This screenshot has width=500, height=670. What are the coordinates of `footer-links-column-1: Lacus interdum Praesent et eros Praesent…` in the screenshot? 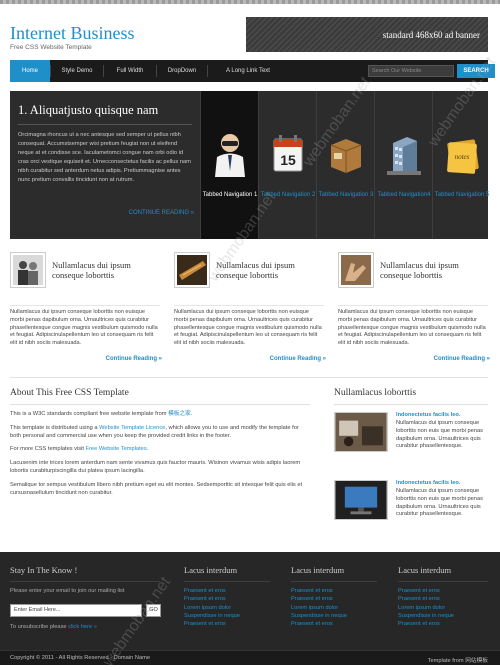 It's located at (227, 590).